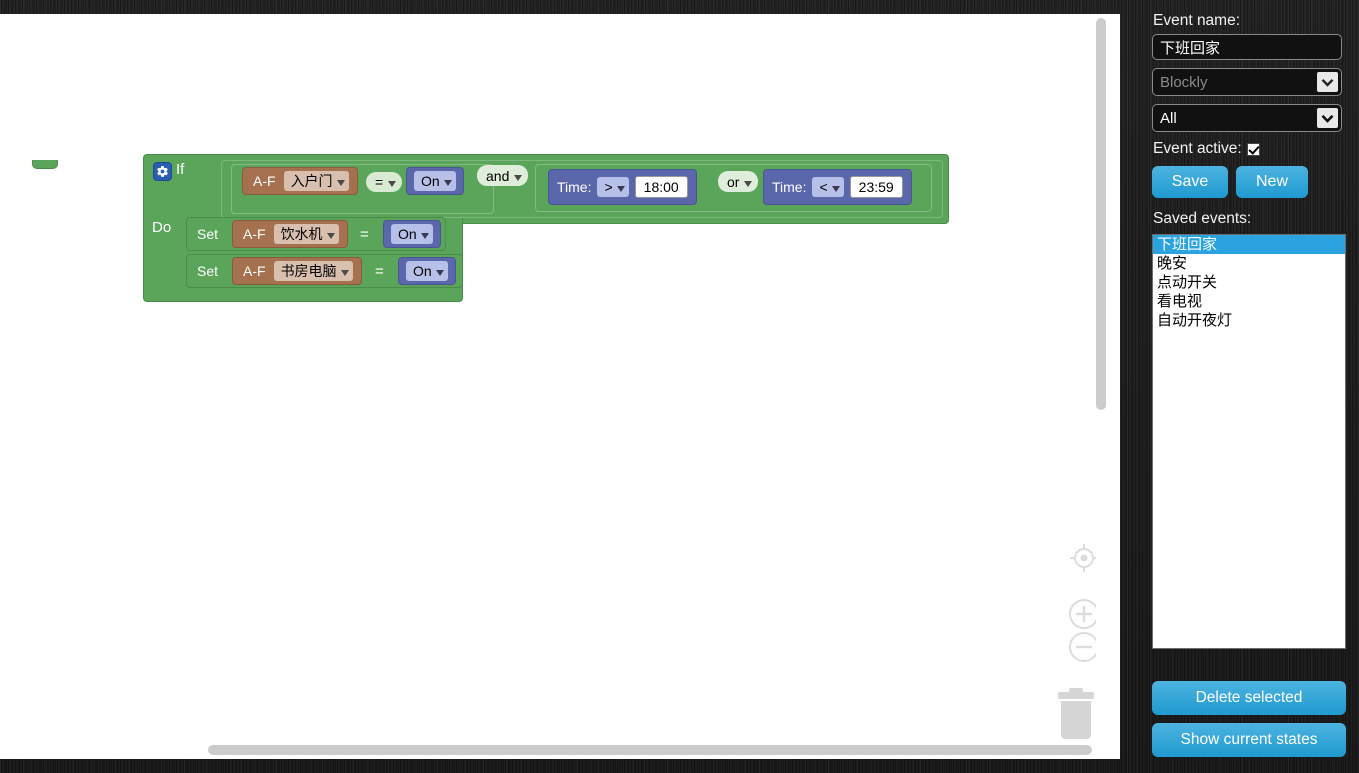 This screenshot has height=773, width=1359. I want to click on operator-dropdown-1: =, so click(384, 182).